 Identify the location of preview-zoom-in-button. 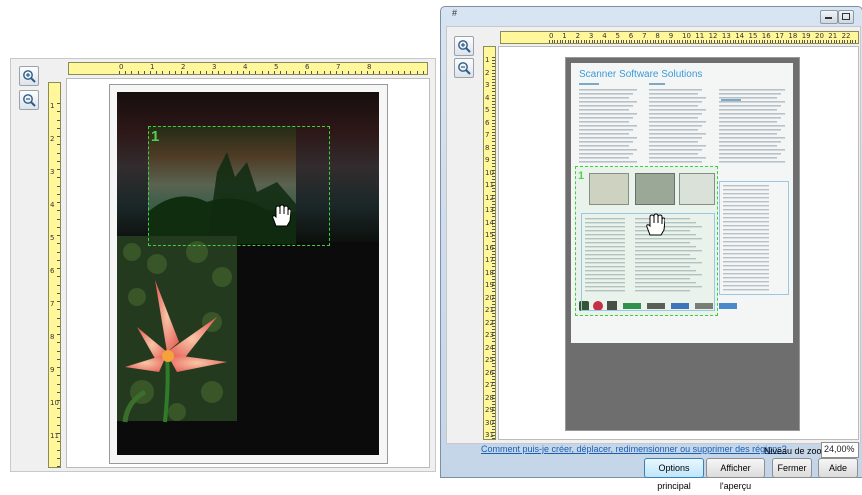
(464, 46).